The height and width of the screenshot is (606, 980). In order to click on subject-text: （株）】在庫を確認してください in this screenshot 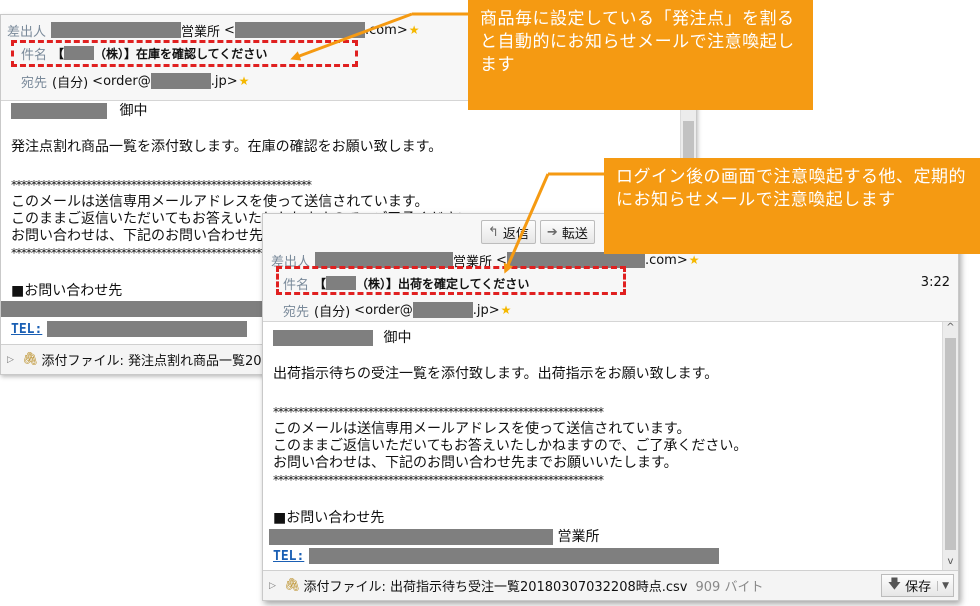, I will do `click(181, 53)`.